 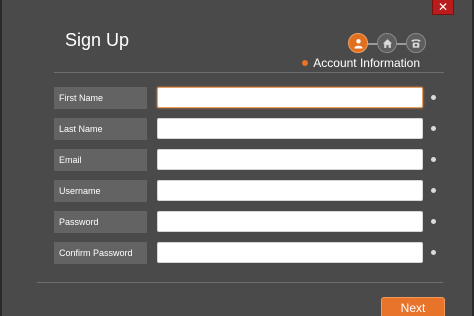 I want to click on current-step-text: Account Information, so click(x=366, y=63).